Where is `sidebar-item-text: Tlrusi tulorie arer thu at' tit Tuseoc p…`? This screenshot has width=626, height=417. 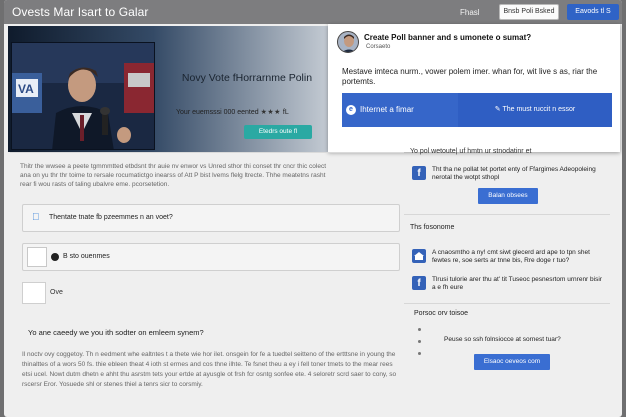
sidebar-item-text: Tlrusi tulorie arer thu at' tit Tuseoc p… is located at coordinates (517, 283).